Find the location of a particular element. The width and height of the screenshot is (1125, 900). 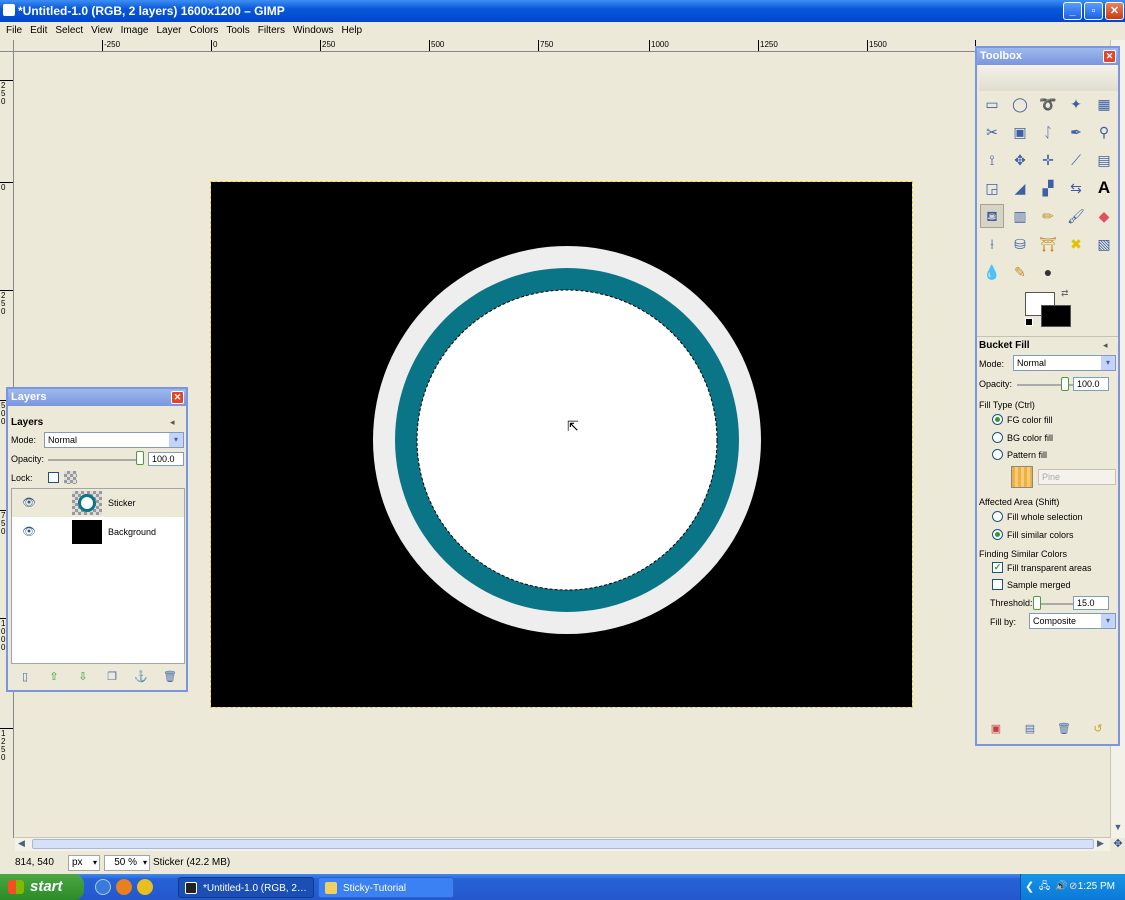

task-sticky-tutorial: Sticky-Tutorial is located at coordinates (386, 887).